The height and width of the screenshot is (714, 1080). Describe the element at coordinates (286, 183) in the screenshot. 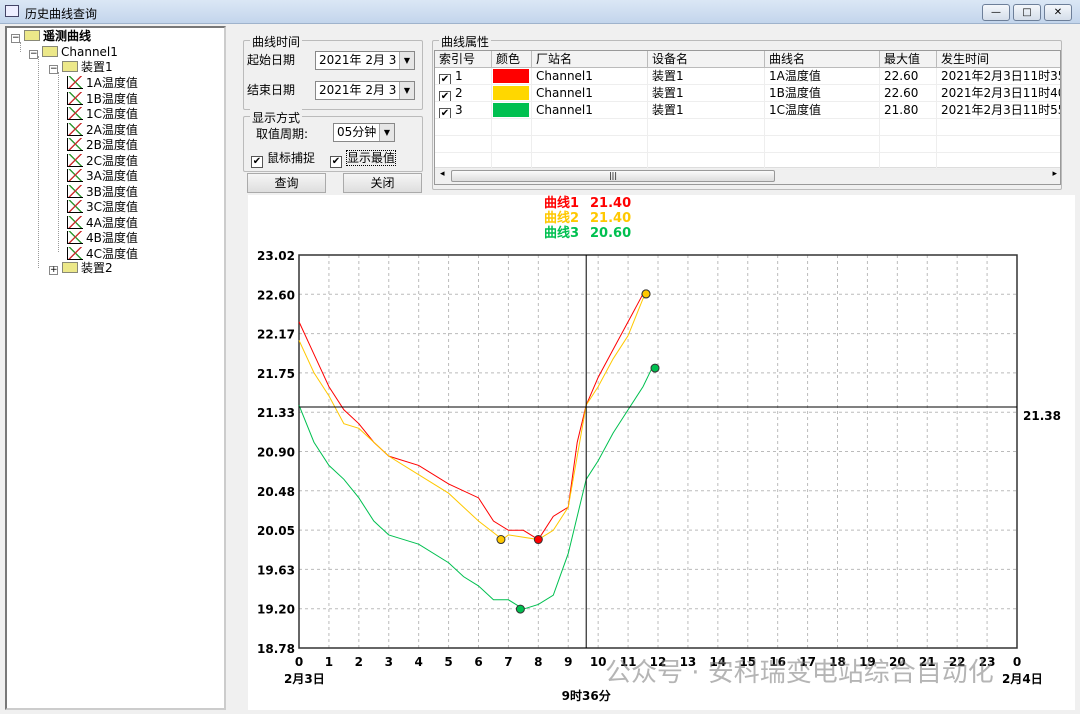

I see `query-button: 查询` at that location.